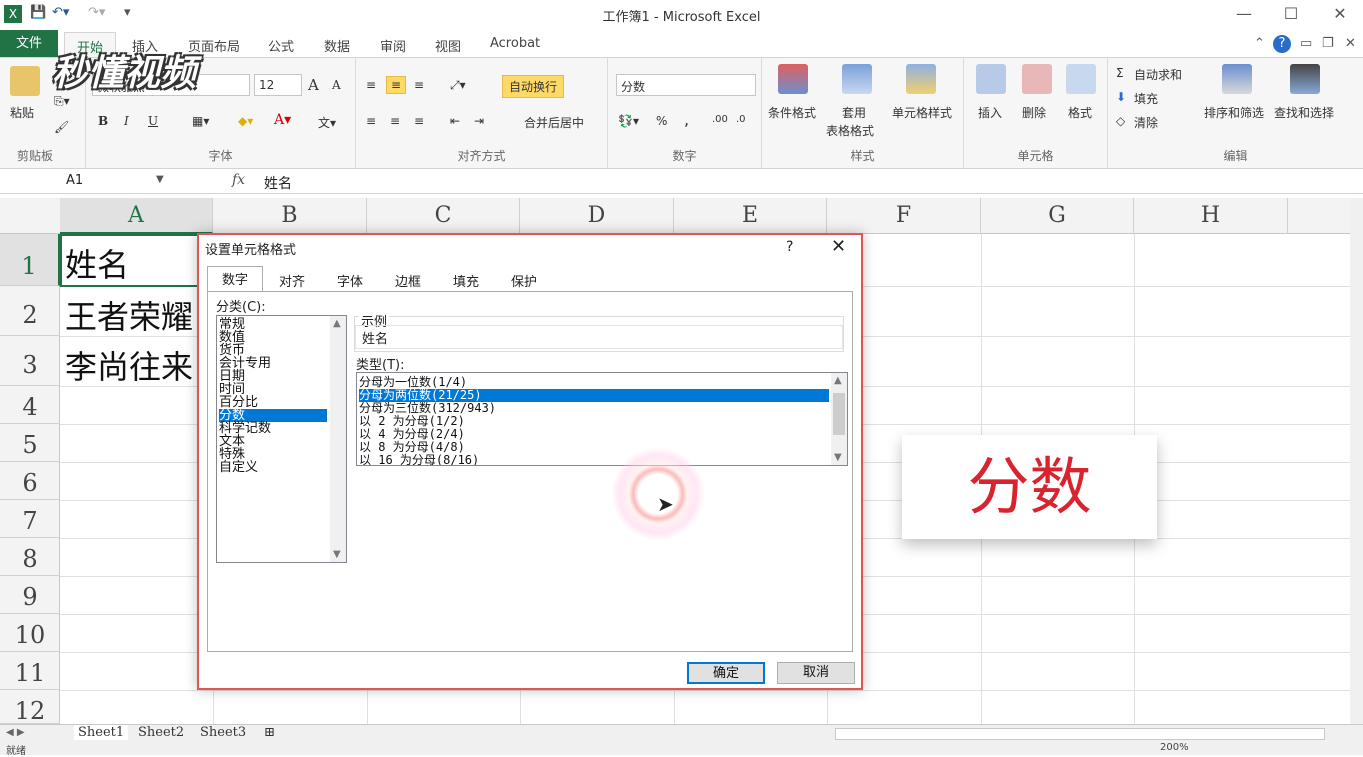 This screenshot has width=1363, height=757. Describe the element at coordinates (1282, 44) in the screenshot. I see `help-icon: ?` at that location.